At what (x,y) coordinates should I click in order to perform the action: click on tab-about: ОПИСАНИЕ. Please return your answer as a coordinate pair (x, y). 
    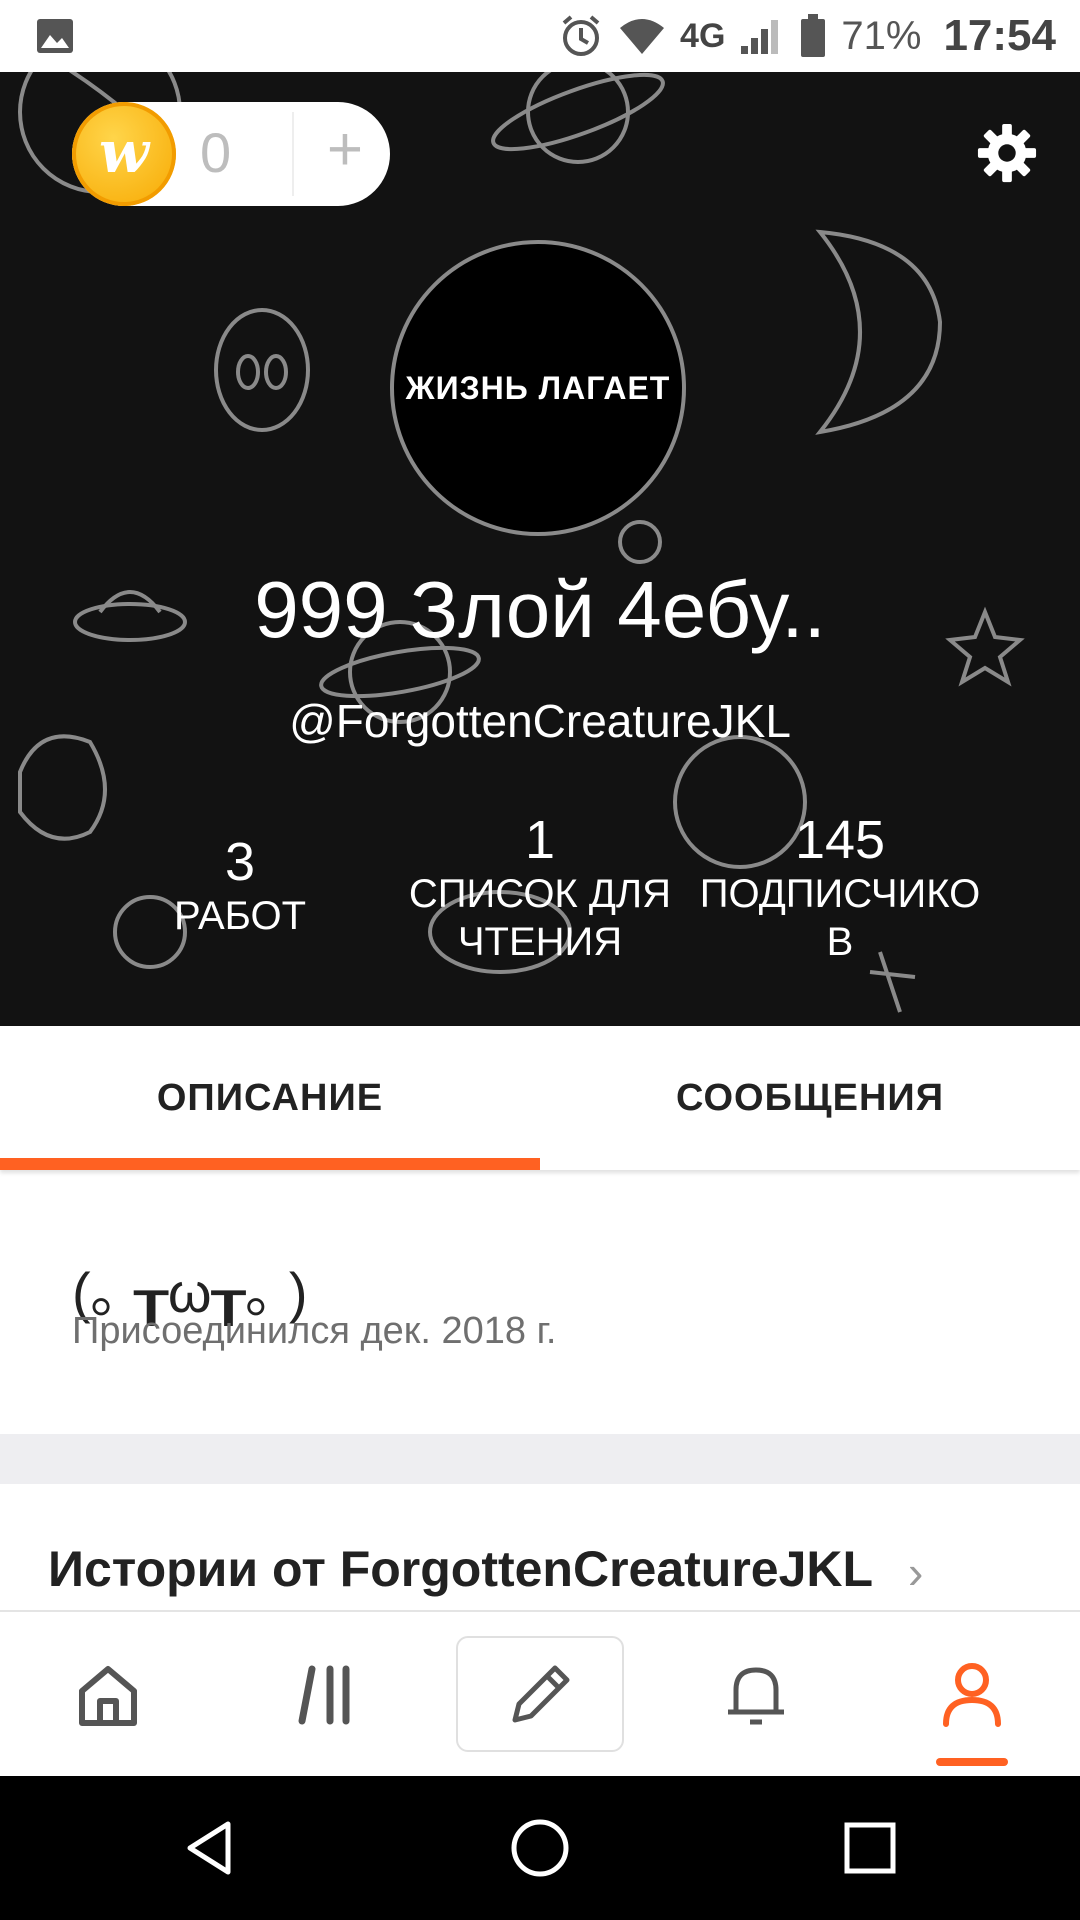
    Looking at the image, I should click on (270, 1098).